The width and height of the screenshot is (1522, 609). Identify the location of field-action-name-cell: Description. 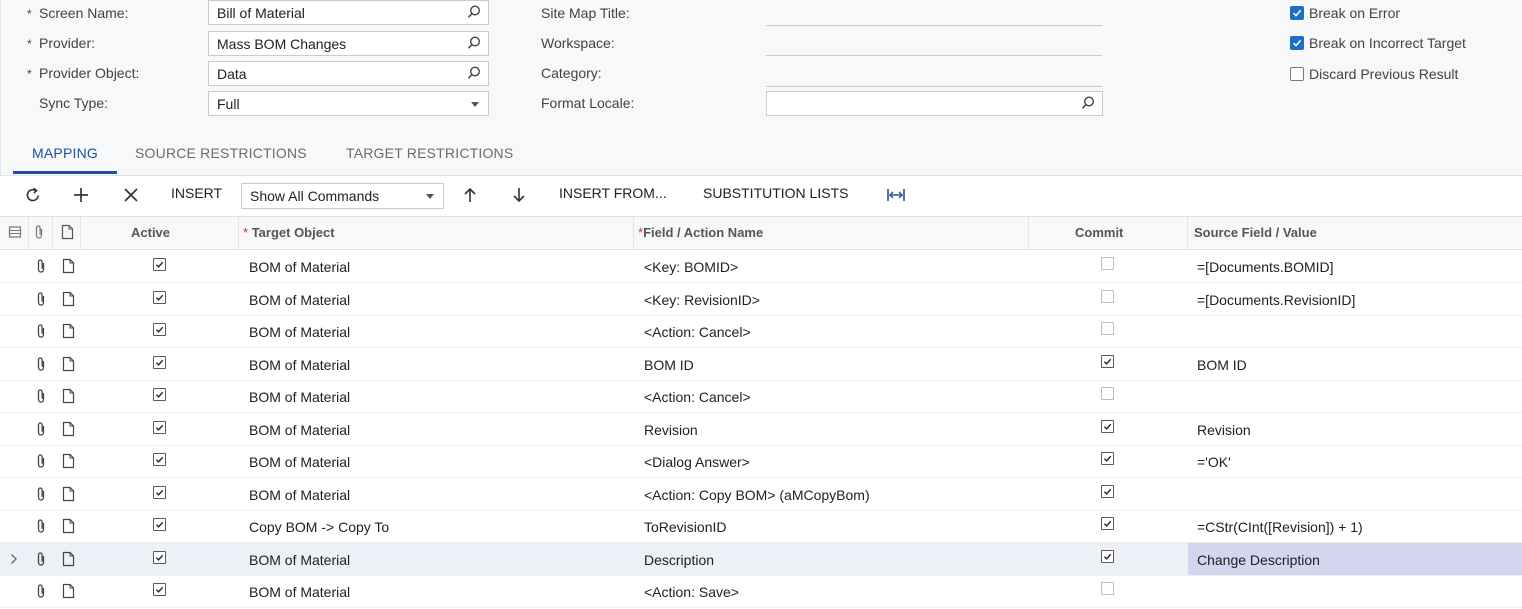
(679, 560).